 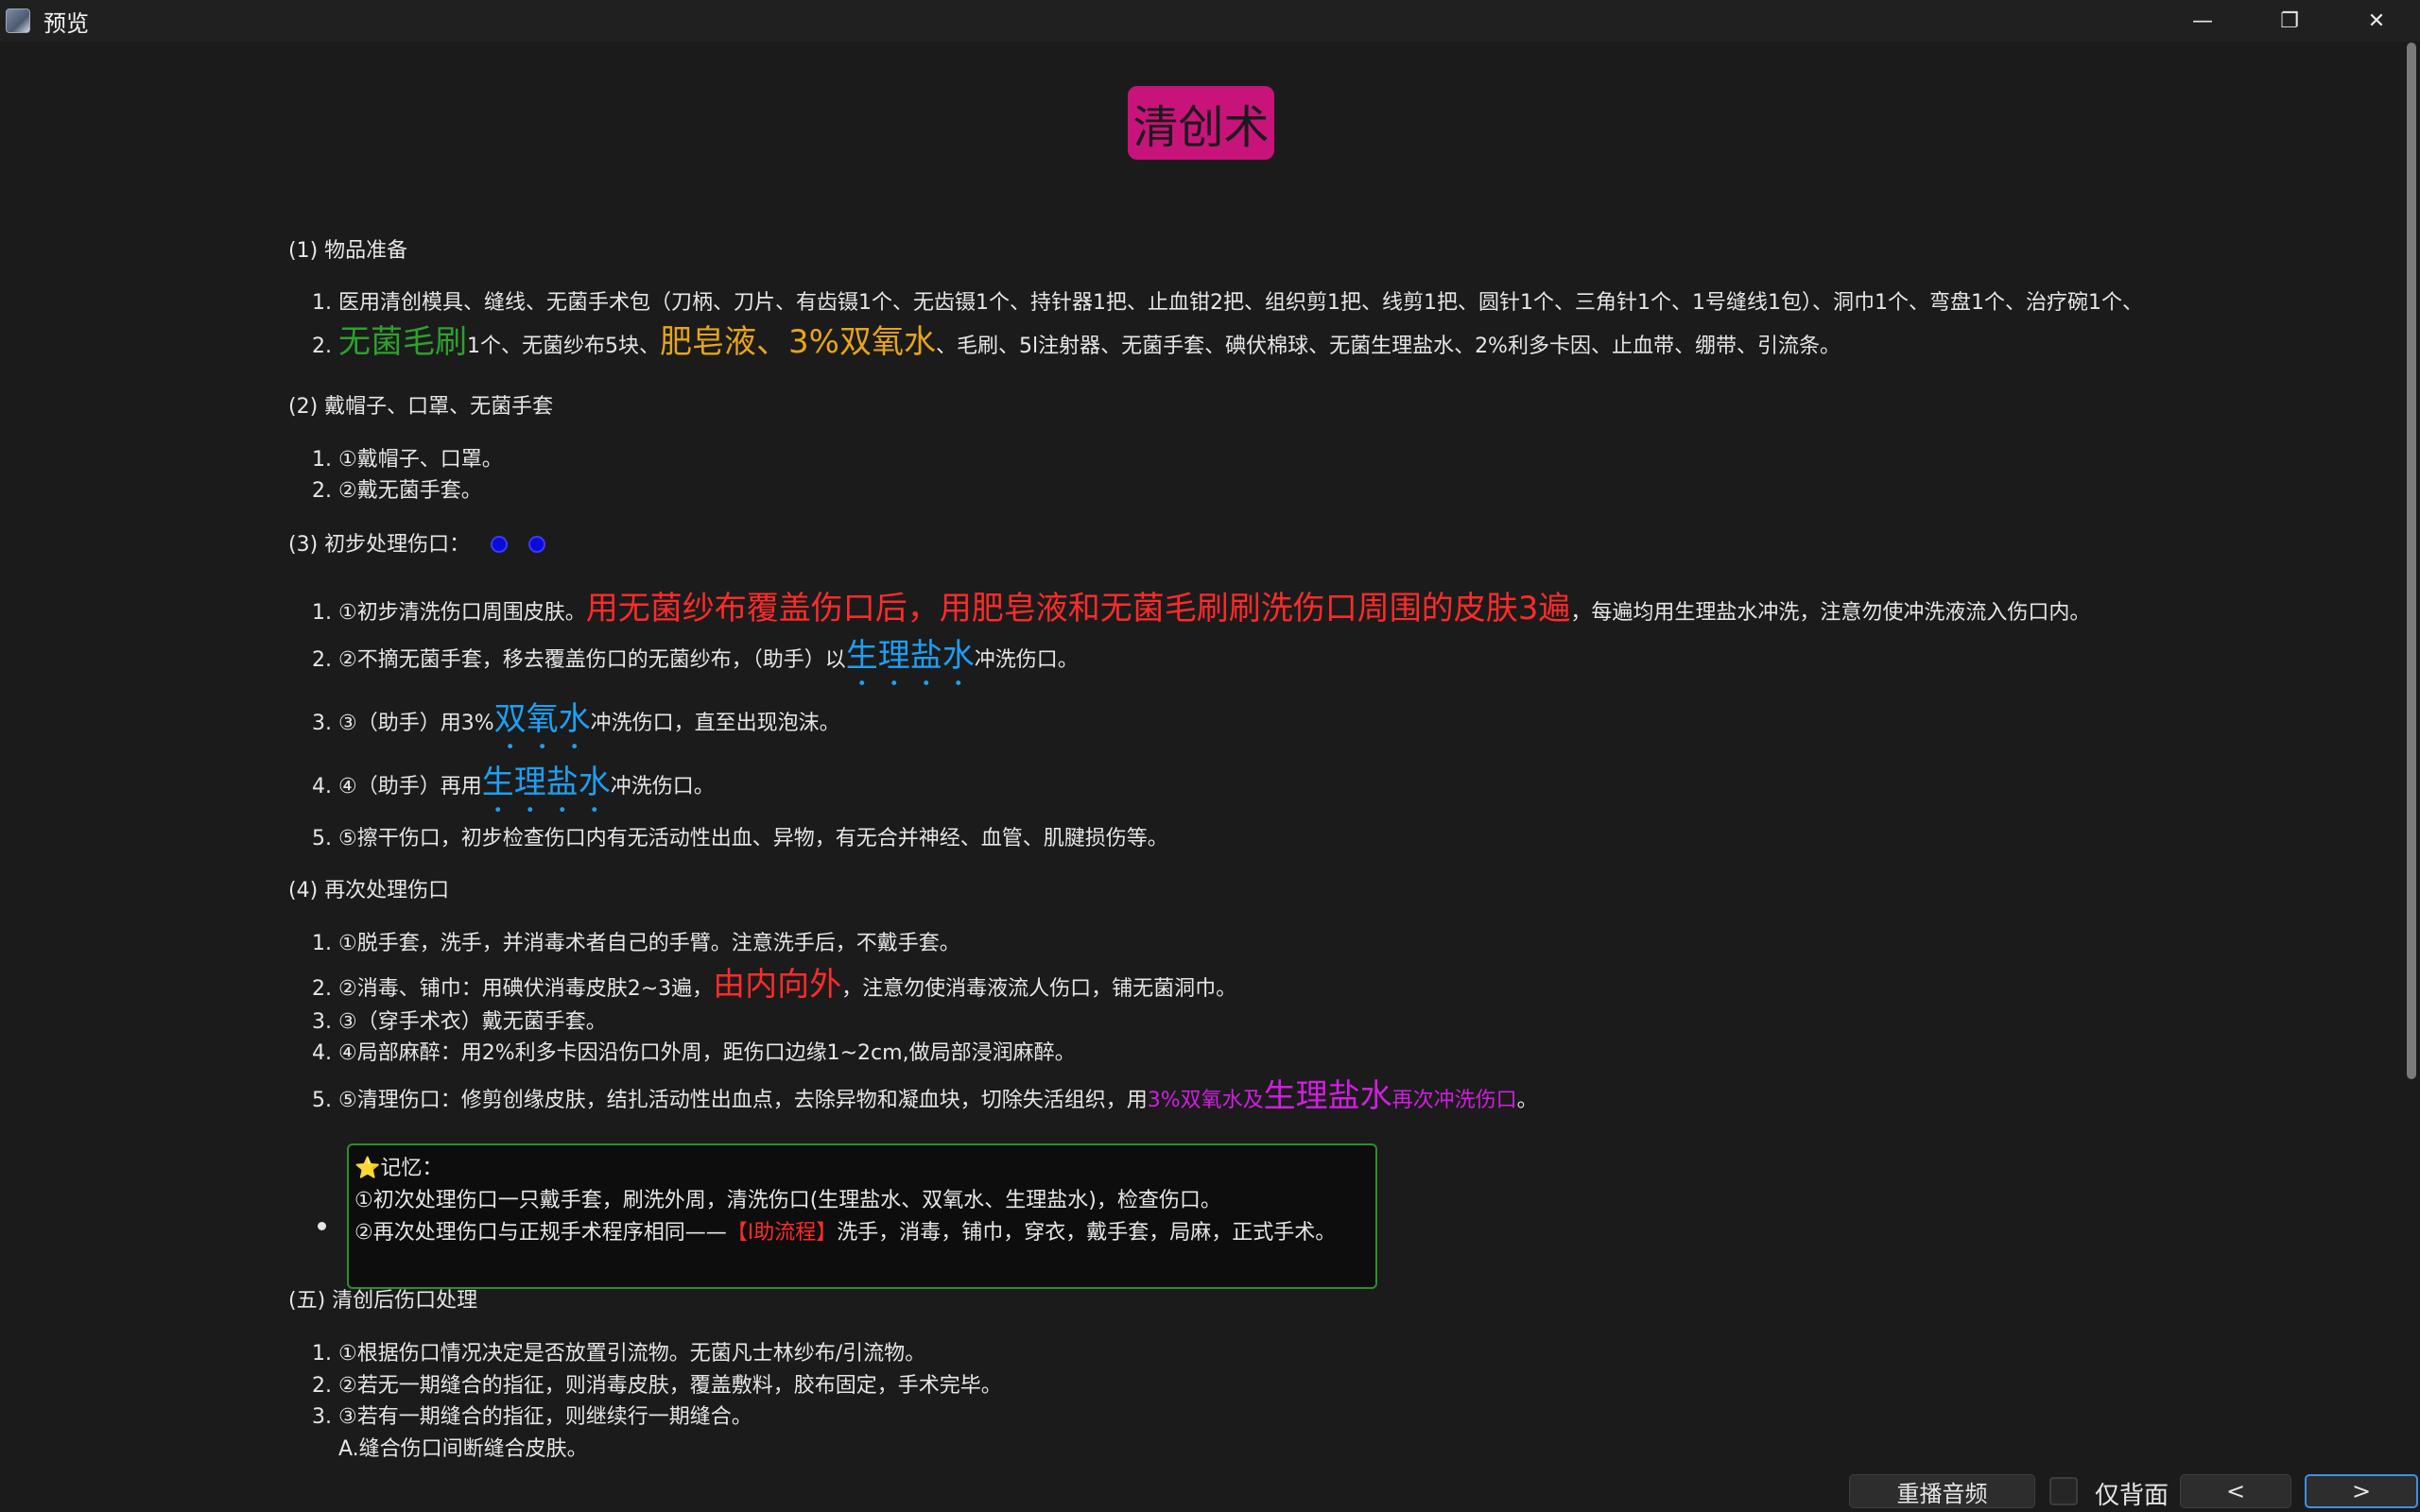 I want to click on item-text: ④局部麻醉：用2%利多卡因沿伤口外周，距伤口边缘1~2cm,做局部浸润麻醉。, so click(x=707, y=1053).